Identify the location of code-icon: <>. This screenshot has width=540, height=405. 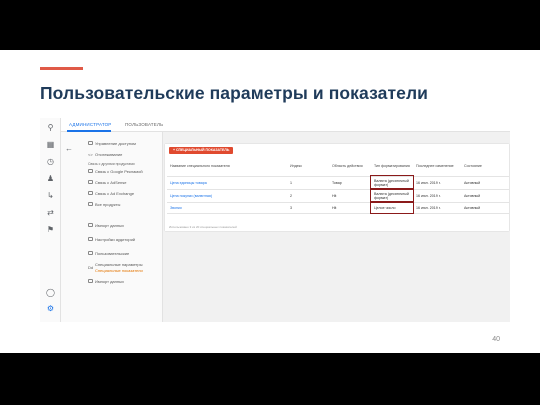
(90, 154).